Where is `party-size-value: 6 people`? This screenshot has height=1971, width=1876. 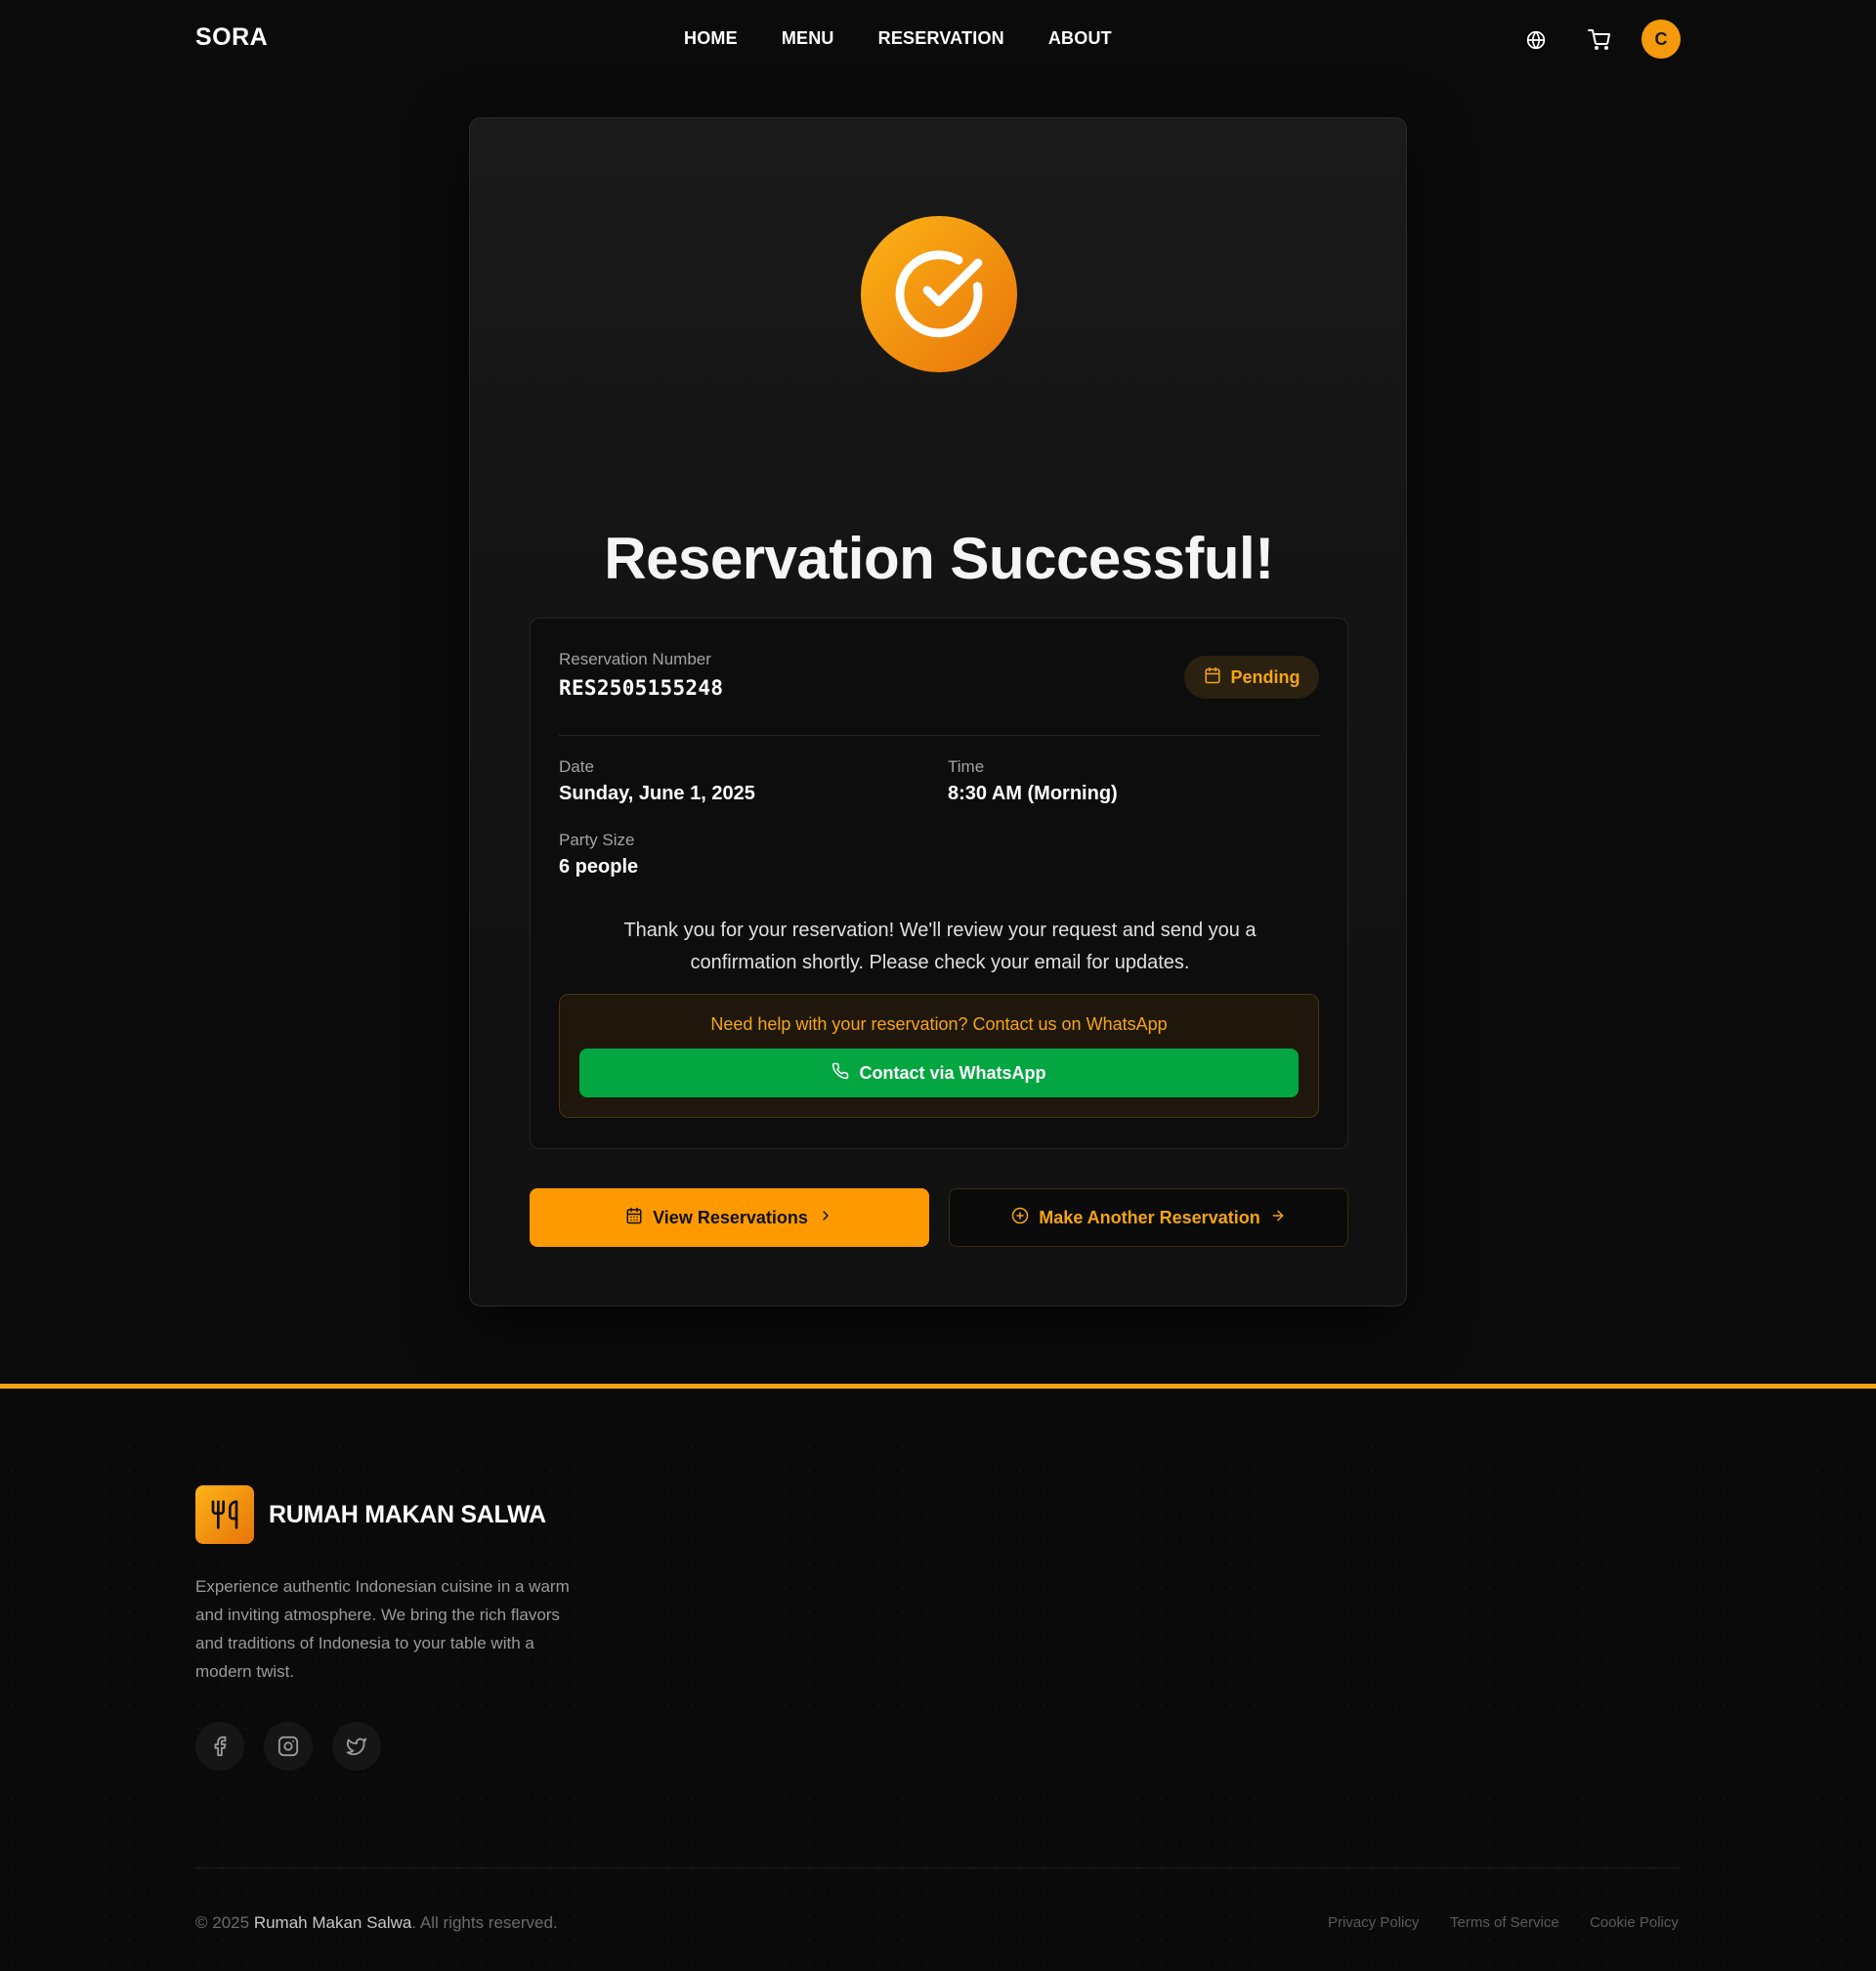 party-size-value: 6 people is located at coordinates (599, 867).